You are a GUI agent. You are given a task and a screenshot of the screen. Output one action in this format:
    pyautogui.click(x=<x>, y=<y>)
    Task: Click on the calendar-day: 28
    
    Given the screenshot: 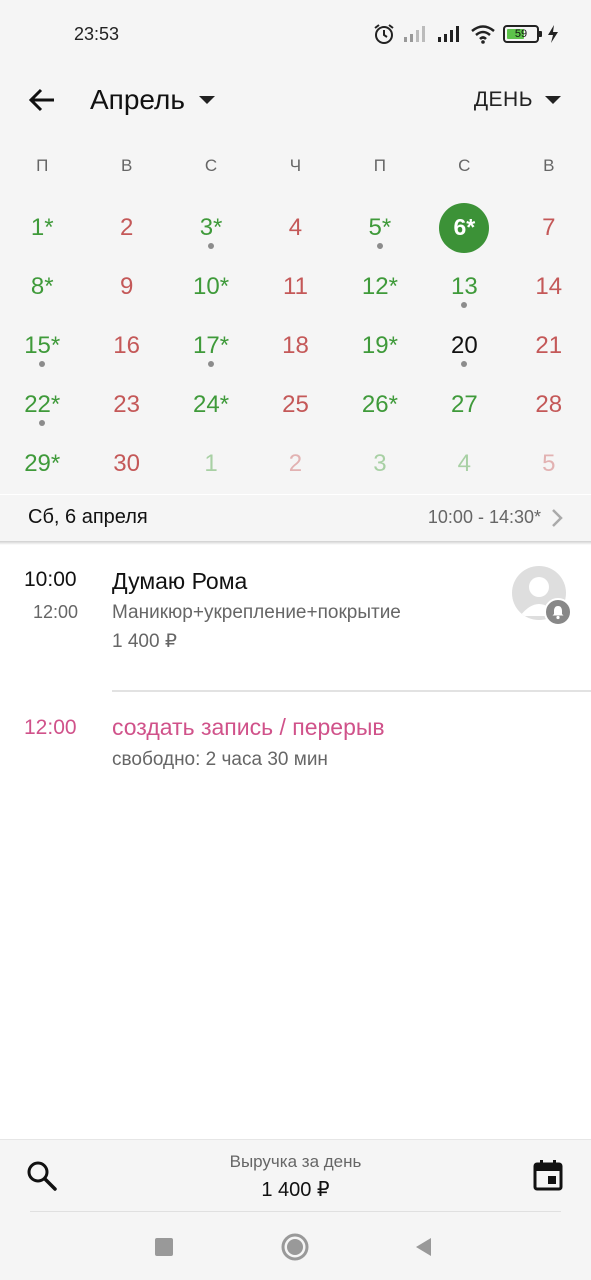 What is the action you would take?
    pyautogui.click(x=549, y=404)
    